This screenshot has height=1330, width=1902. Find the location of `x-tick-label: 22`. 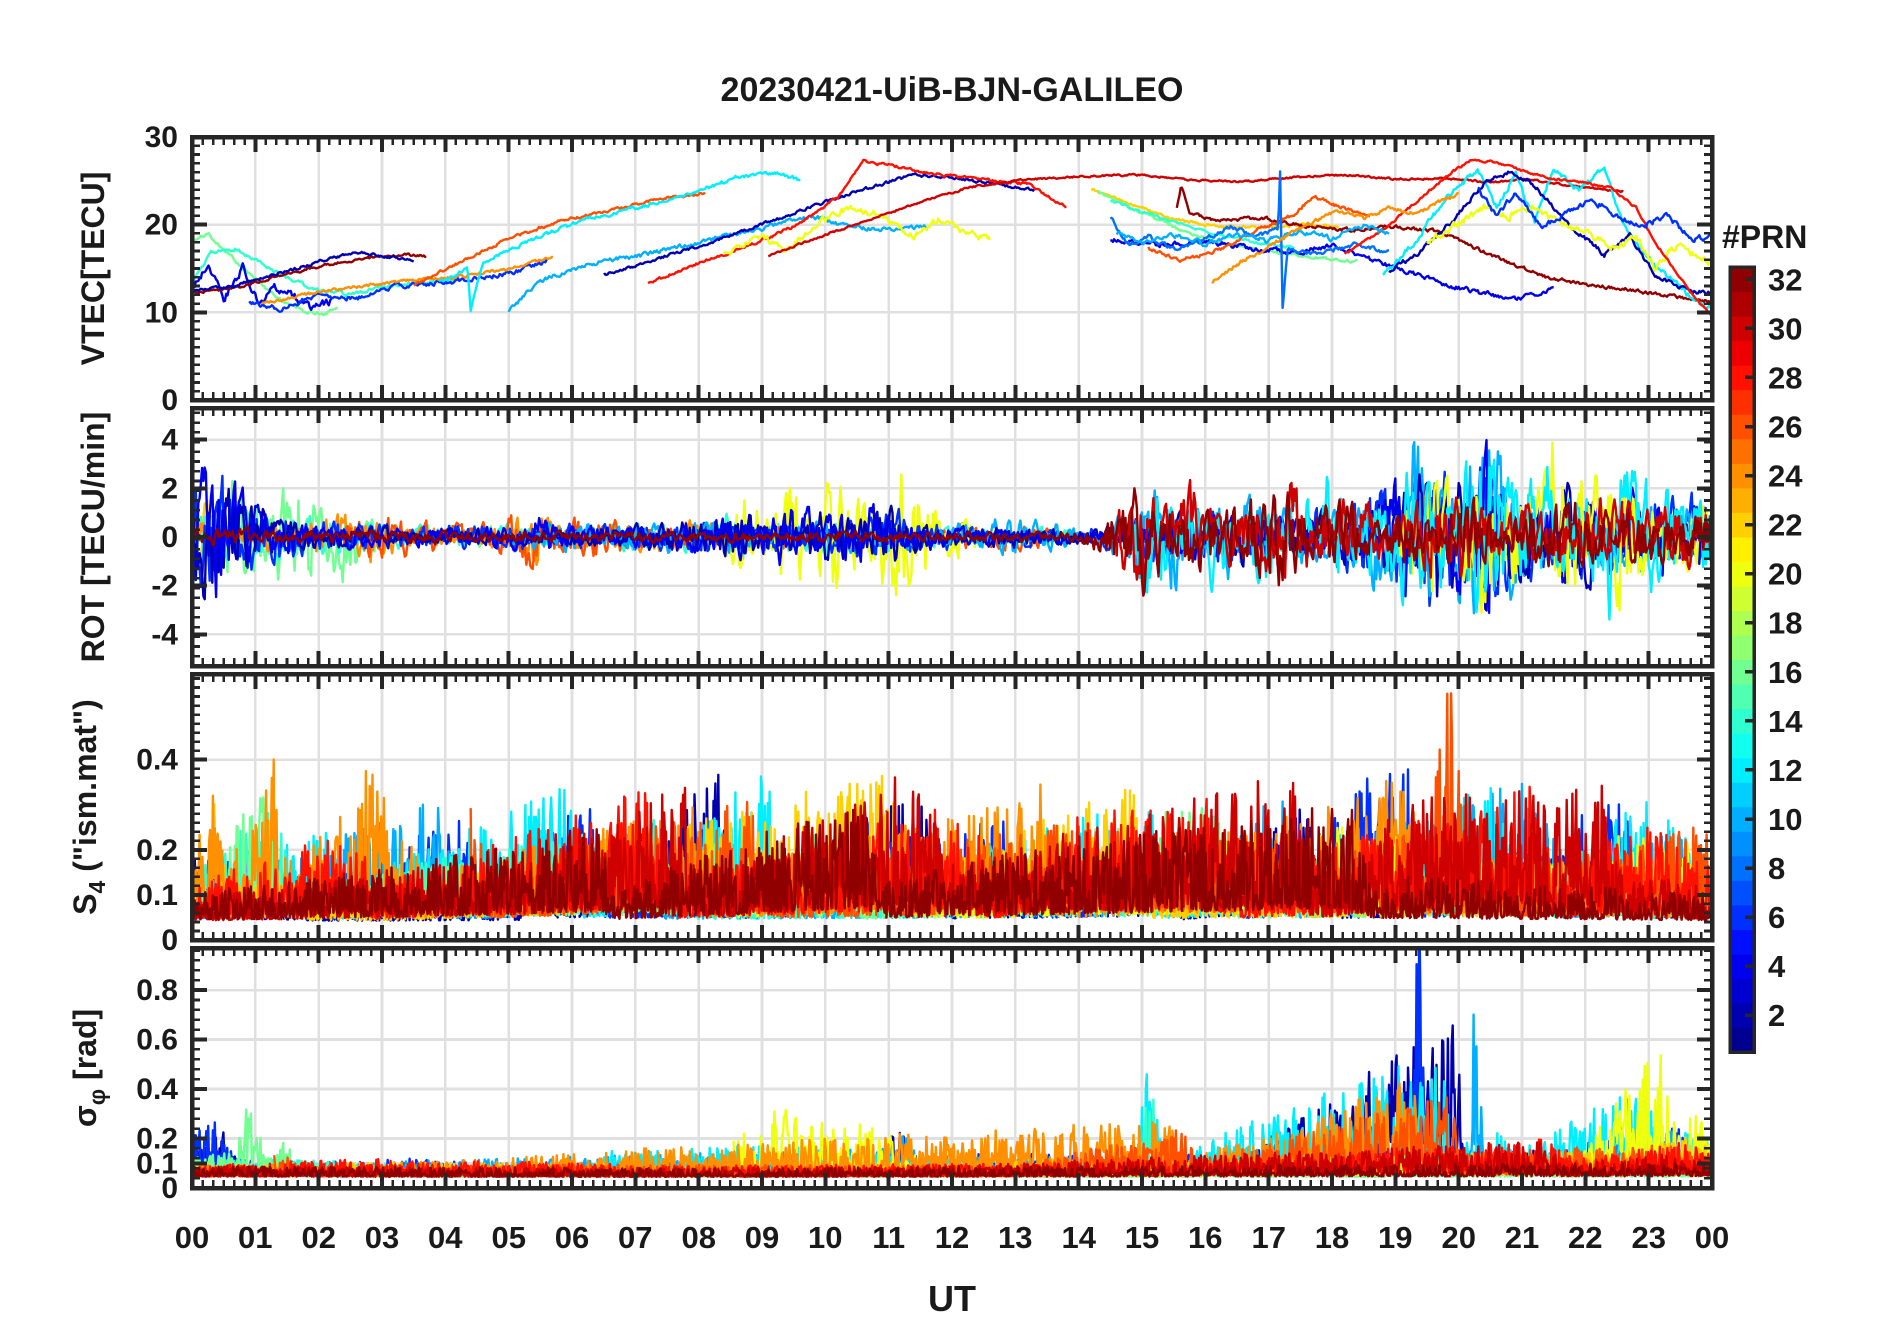

x-tick-label: 22 is located at coordinates (1585, 1237).